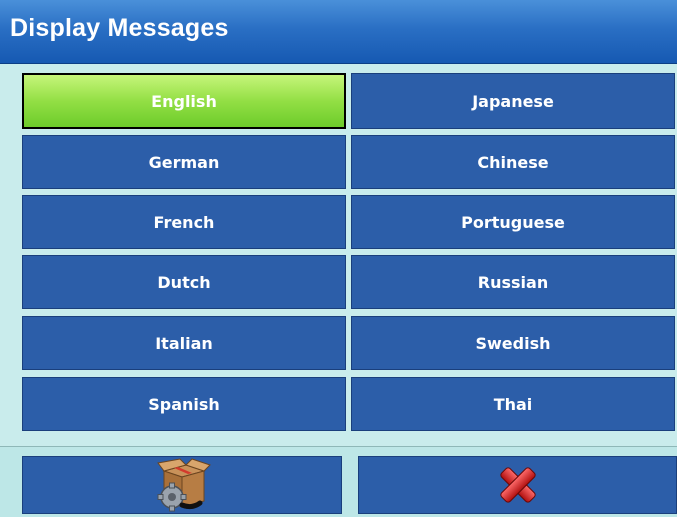  Describe the element at coordinates (184, 404) in the screenshot. I see `language-button-spanish: Spanish` at that location.